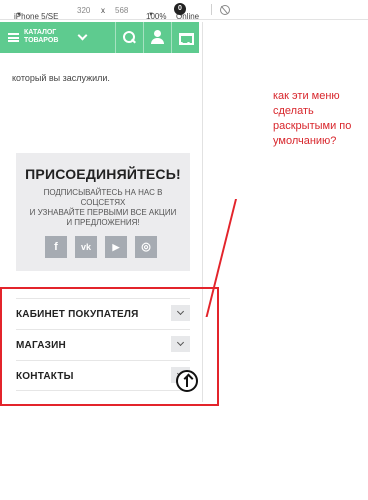 The width and height of the screenshot is (368, 500). What do you see at coordinates (129, 37) in the screenshot?
I see `search-icon` at bounding box center [129, 37].